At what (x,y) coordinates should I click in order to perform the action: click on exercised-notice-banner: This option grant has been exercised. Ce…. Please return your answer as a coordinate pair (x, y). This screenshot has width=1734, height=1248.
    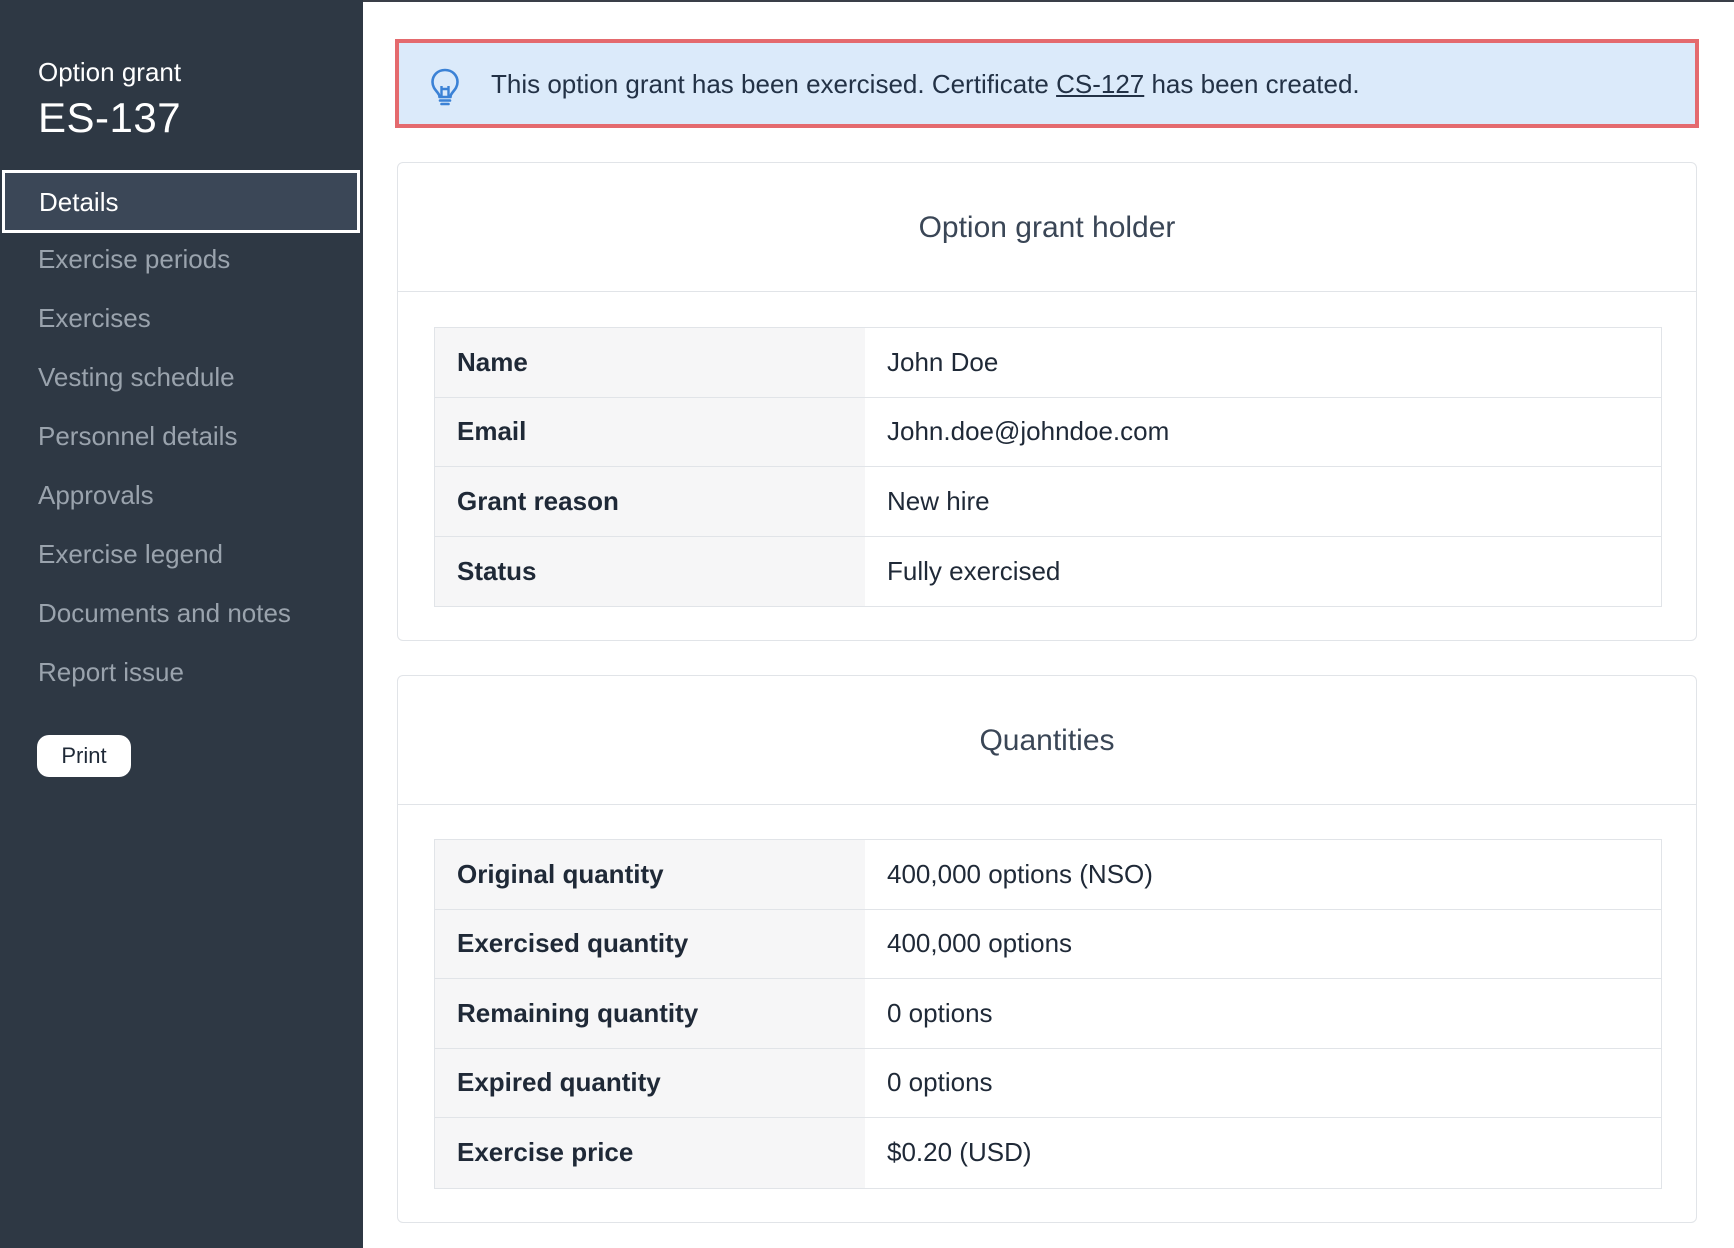
    Looking at the image, I should click on (1047, 83).